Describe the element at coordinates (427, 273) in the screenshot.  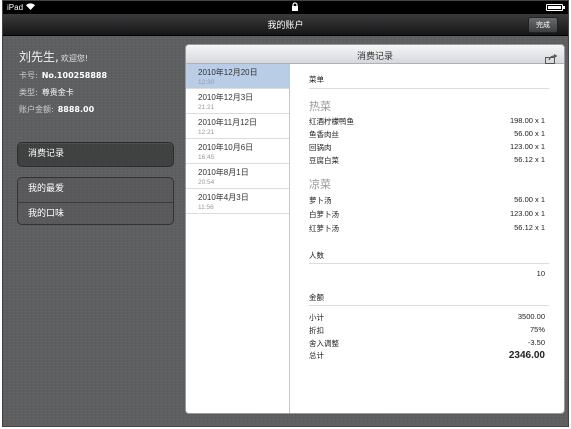
I see `people-row: 10` at that location.